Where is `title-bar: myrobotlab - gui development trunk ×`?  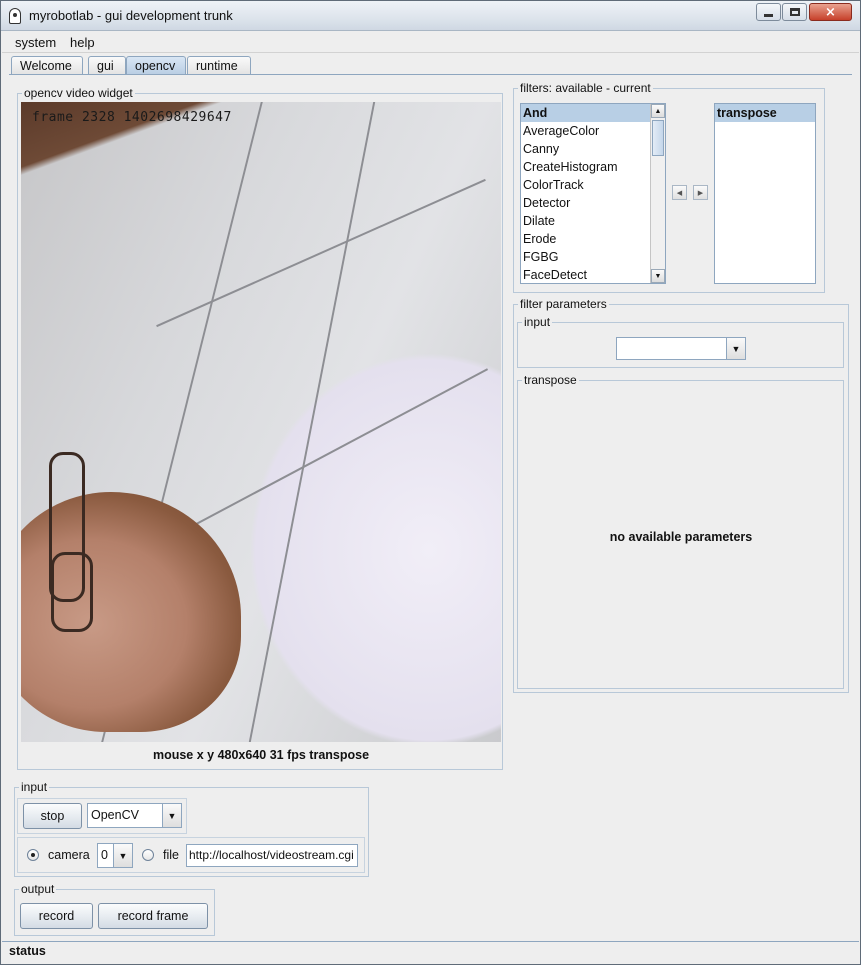
title-bar: myrobotlab - gui development trunk × is located at coordinates (430, 16).